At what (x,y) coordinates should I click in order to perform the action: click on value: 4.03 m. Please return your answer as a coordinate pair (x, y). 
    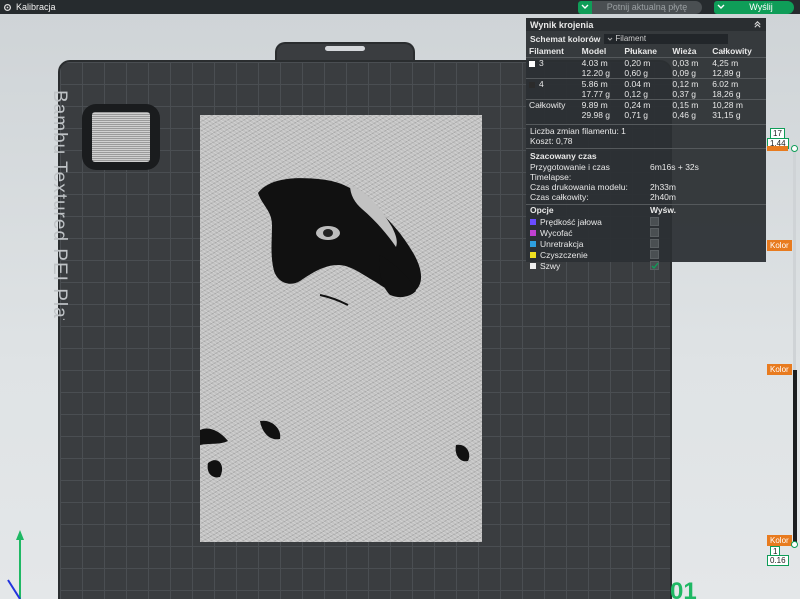
    Looking at the image, I should click on (594, 63).